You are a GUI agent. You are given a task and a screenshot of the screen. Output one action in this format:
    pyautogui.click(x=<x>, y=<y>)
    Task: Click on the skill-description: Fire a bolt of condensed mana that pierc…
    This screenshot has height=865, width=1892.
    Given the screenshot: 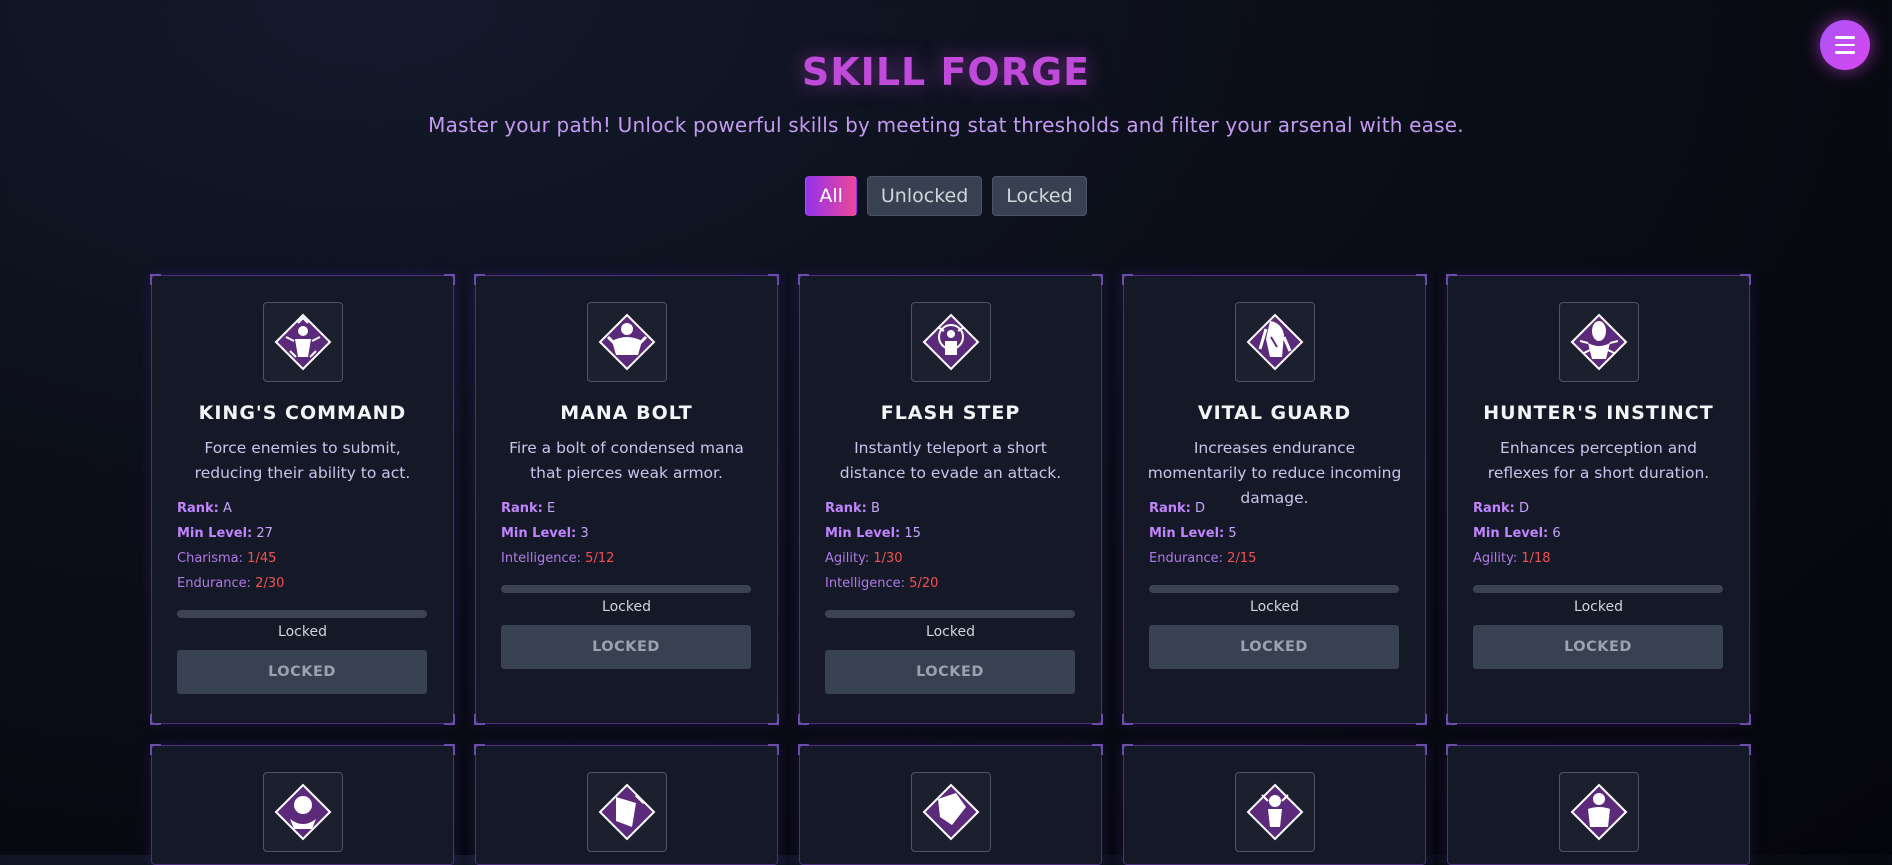 What is the action you would take?
    pyautogui.click(x=626, y=460)
    